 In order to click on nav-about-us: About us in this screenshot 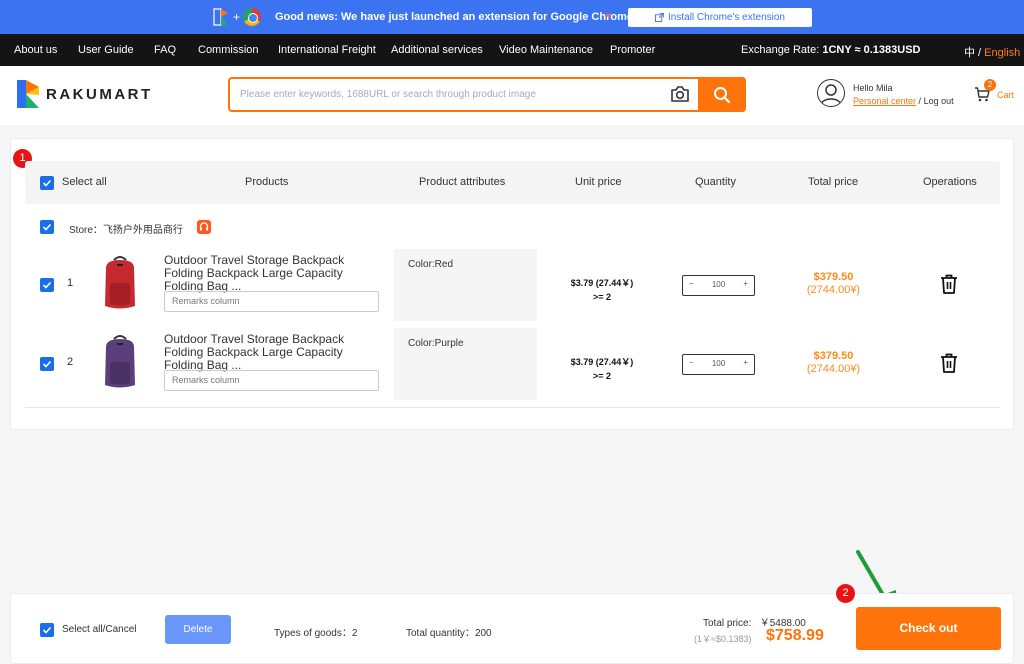, I will do `click(35, 50)`.